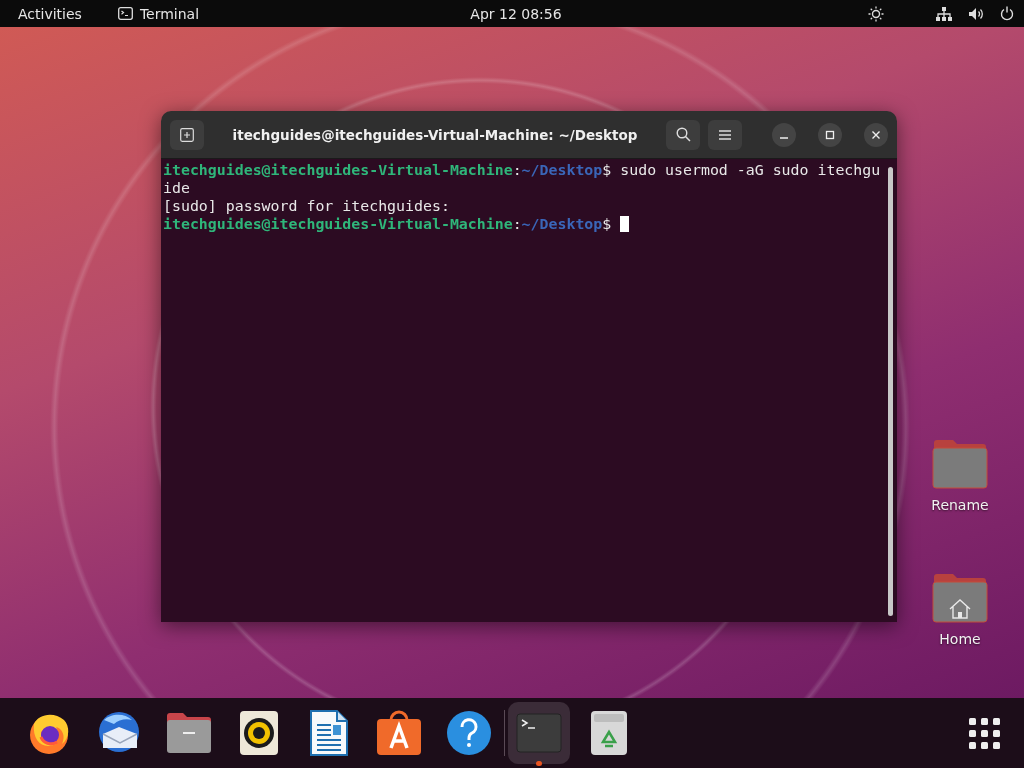 Image resolution: width=1024 pixels, height=768 pixels. Describe the element at coordinates (307, 206) in the screenshot. I see `output-line: [sudo] password for itechguides:` at that location.